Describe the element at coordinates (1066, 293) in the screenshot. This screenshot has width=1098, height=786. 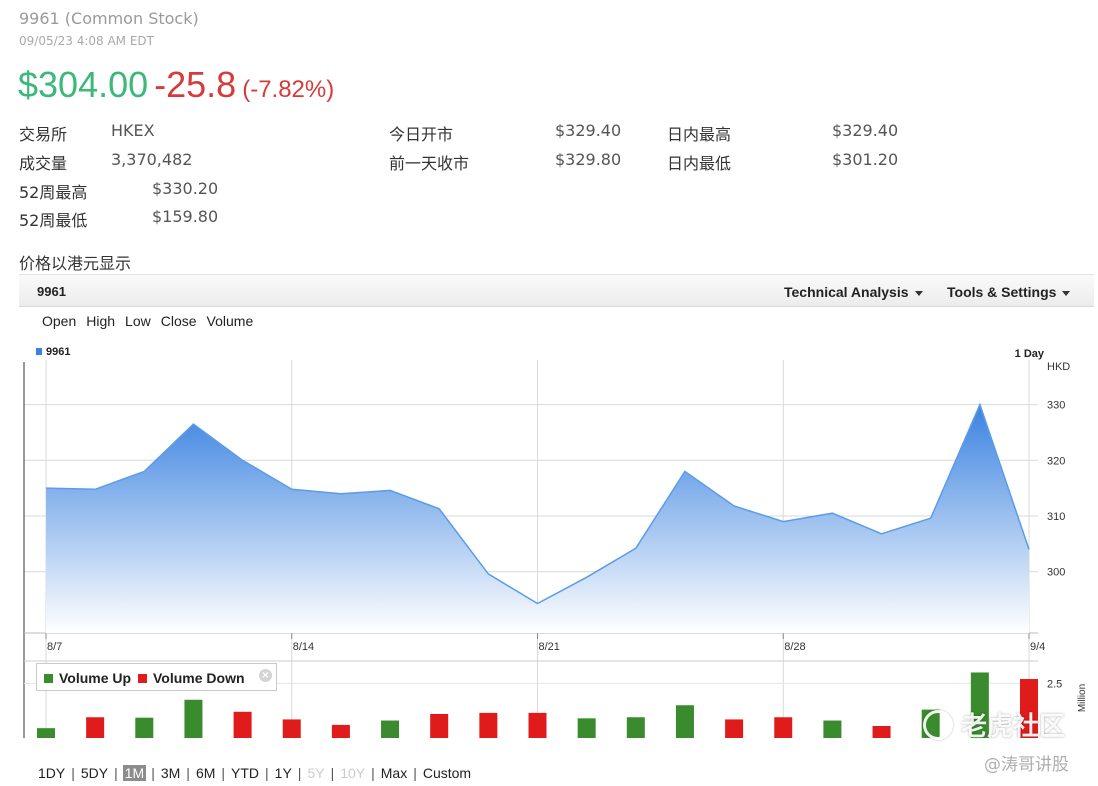
I see `caret-down-icon` at that location.